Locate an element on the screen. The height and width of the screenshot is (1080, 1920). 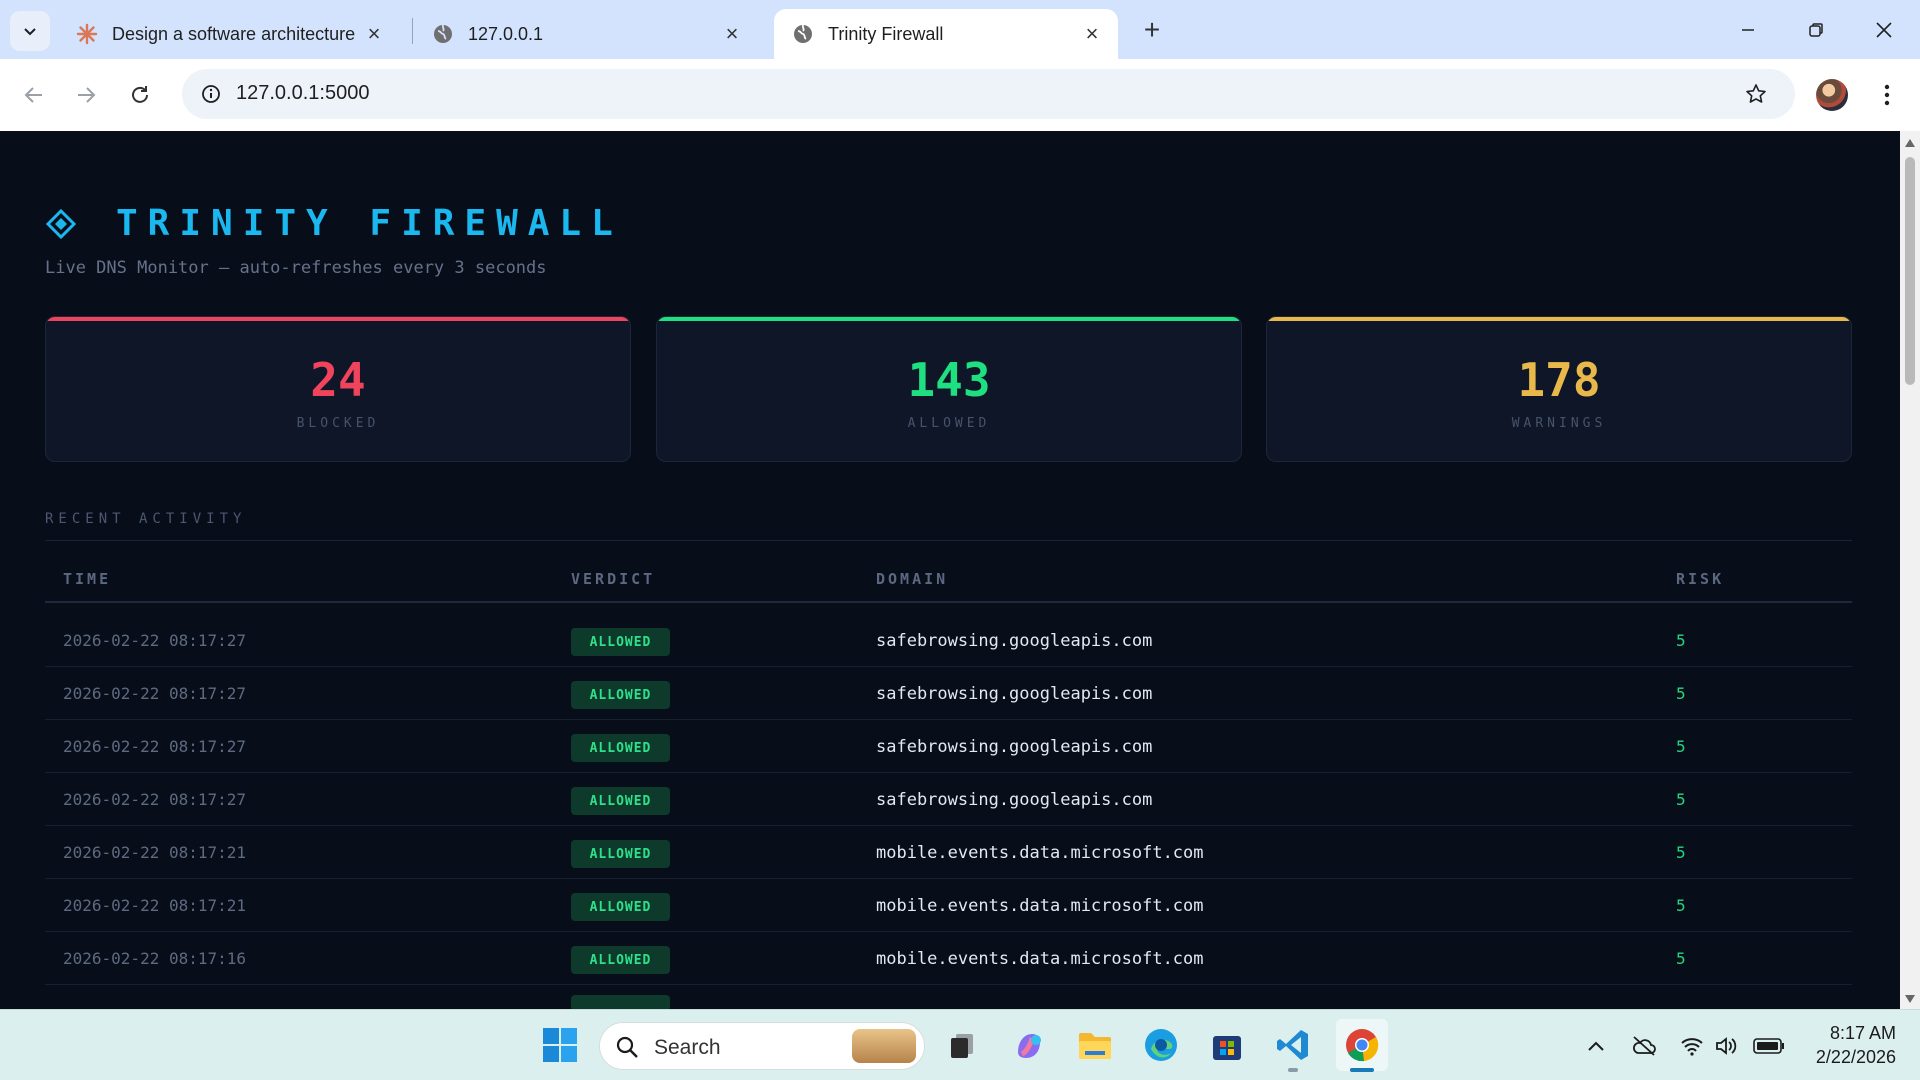
restore-button is located at coordinates (1816, 30).